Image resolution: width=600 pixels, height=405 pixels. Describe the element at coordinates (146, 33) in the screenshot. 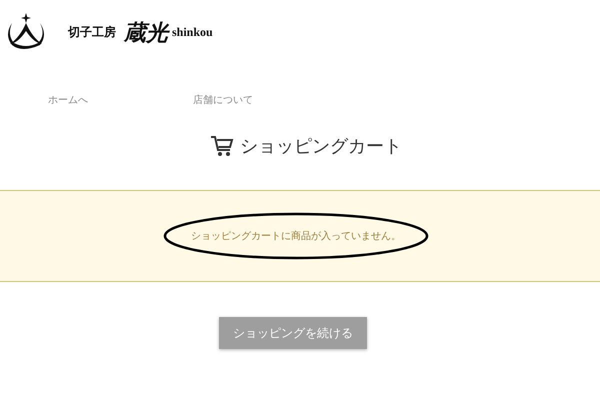

I see `logo-name: 蔵光` at that location.